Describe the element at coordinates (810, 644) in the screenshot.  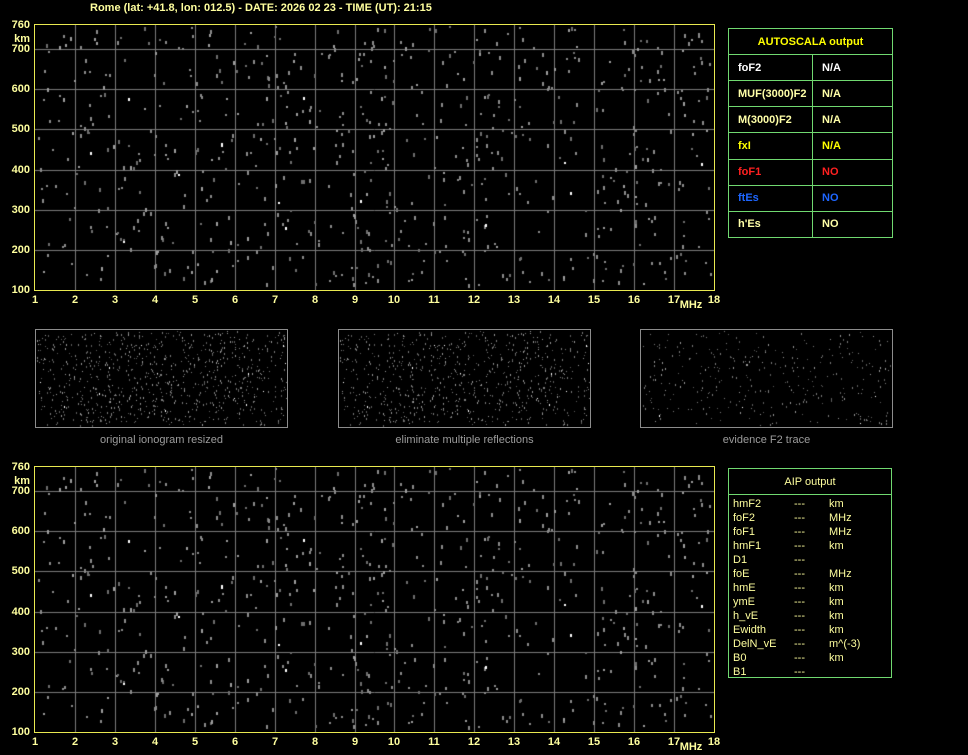
I see `table-row: DelN_vE --- m^(-3)` at that location.